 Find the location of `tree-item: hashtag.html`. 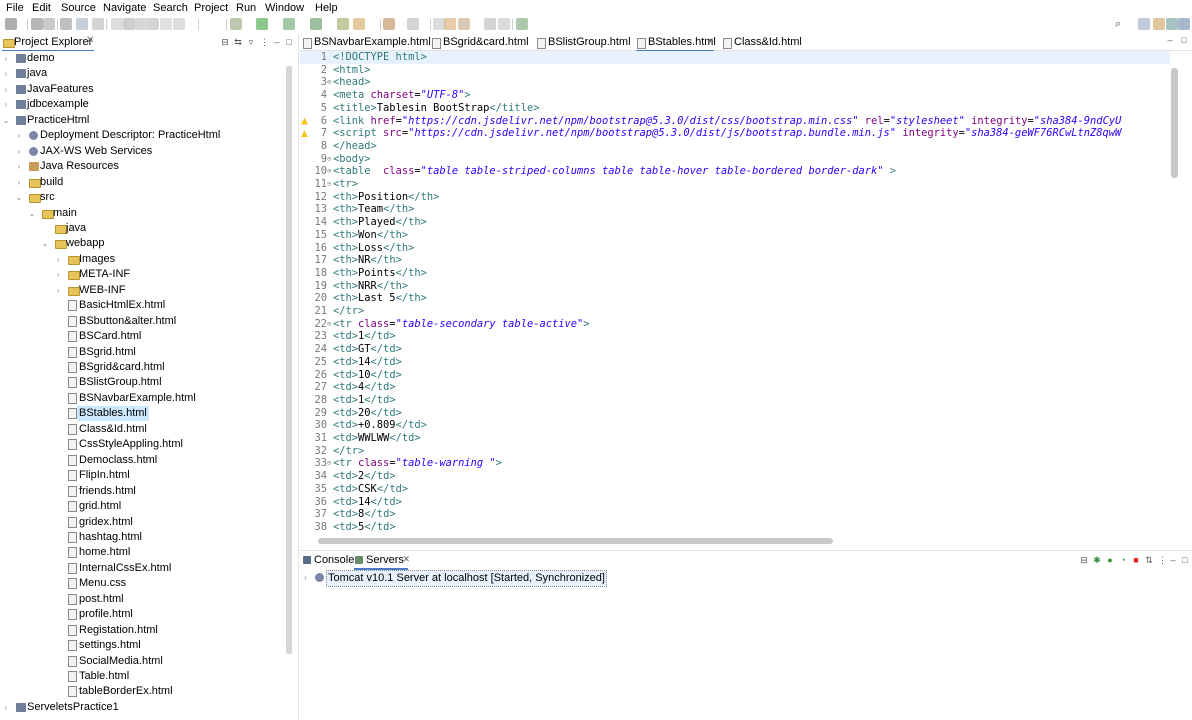

tree-item: hashtag.html is located at coordinates (142, 537).